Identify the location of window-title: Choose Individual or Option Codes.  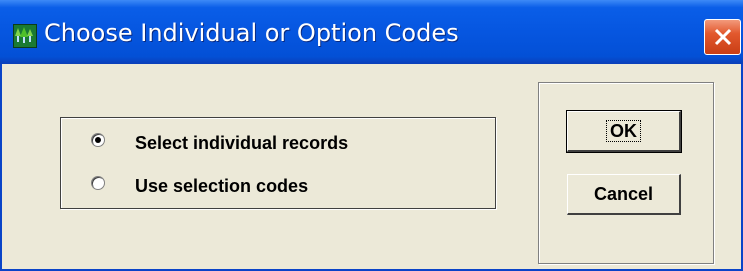
(251, 33).